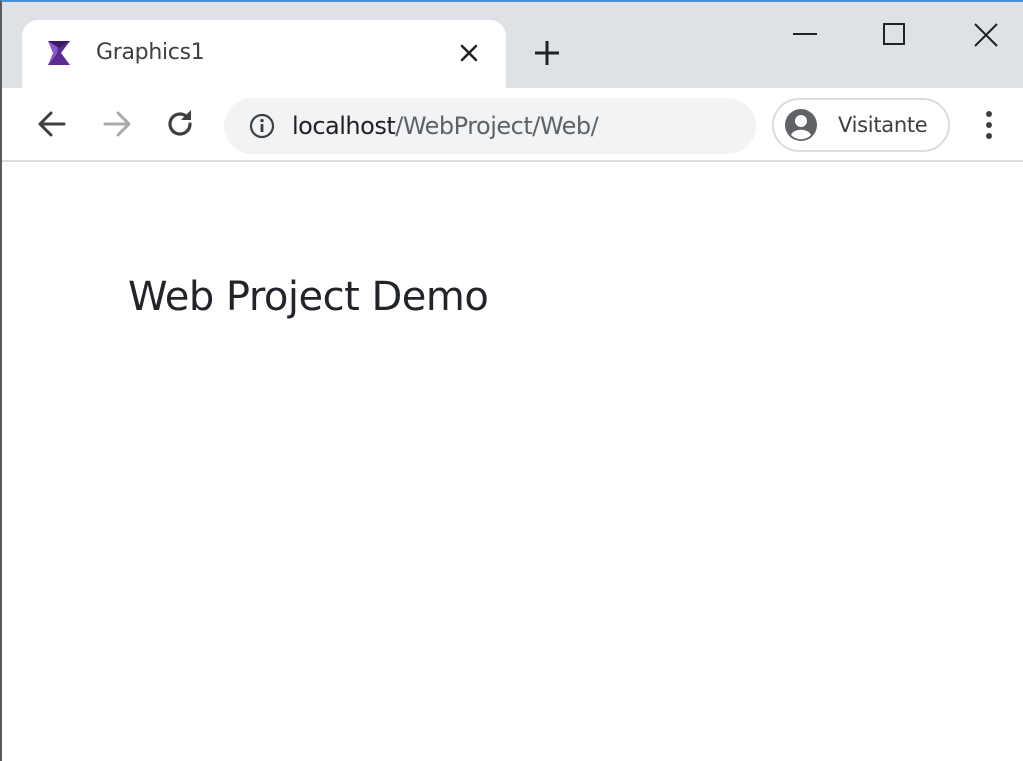 This screenshot has width=1023, height=761. Describe the element at coordinates (883, 125) in the screenshot. I see `profile-label: Visitante` at that location.